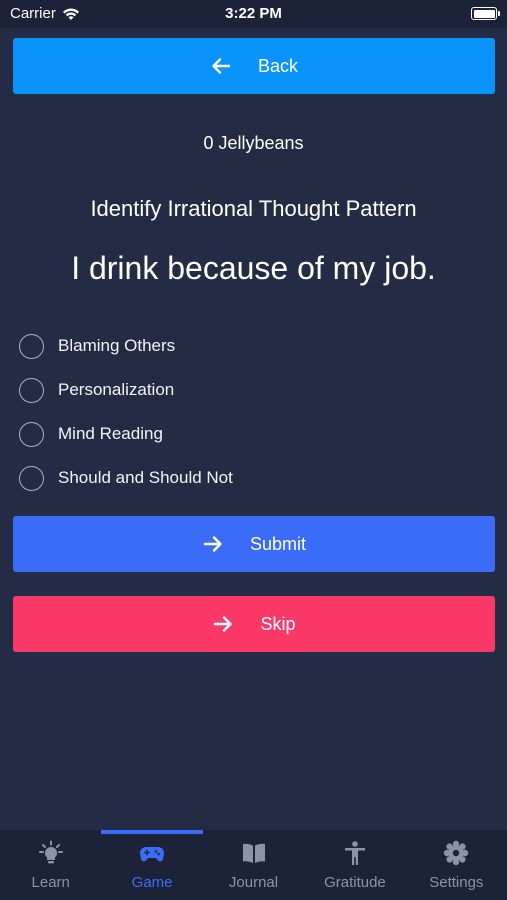 Image resolution: width=507 pixels, height=900 pixels. Describe the element at coordinates (117, 345) in the screenshot. I see `option-label: Blaming Others` at that location.